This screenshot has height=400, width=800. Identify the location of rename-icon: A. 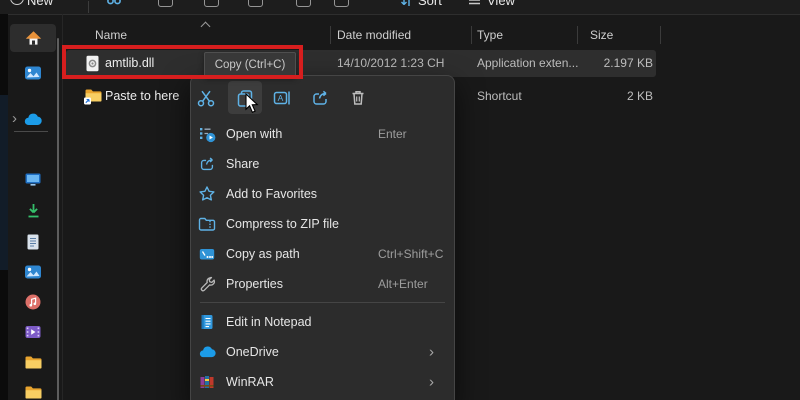
(281, 97).